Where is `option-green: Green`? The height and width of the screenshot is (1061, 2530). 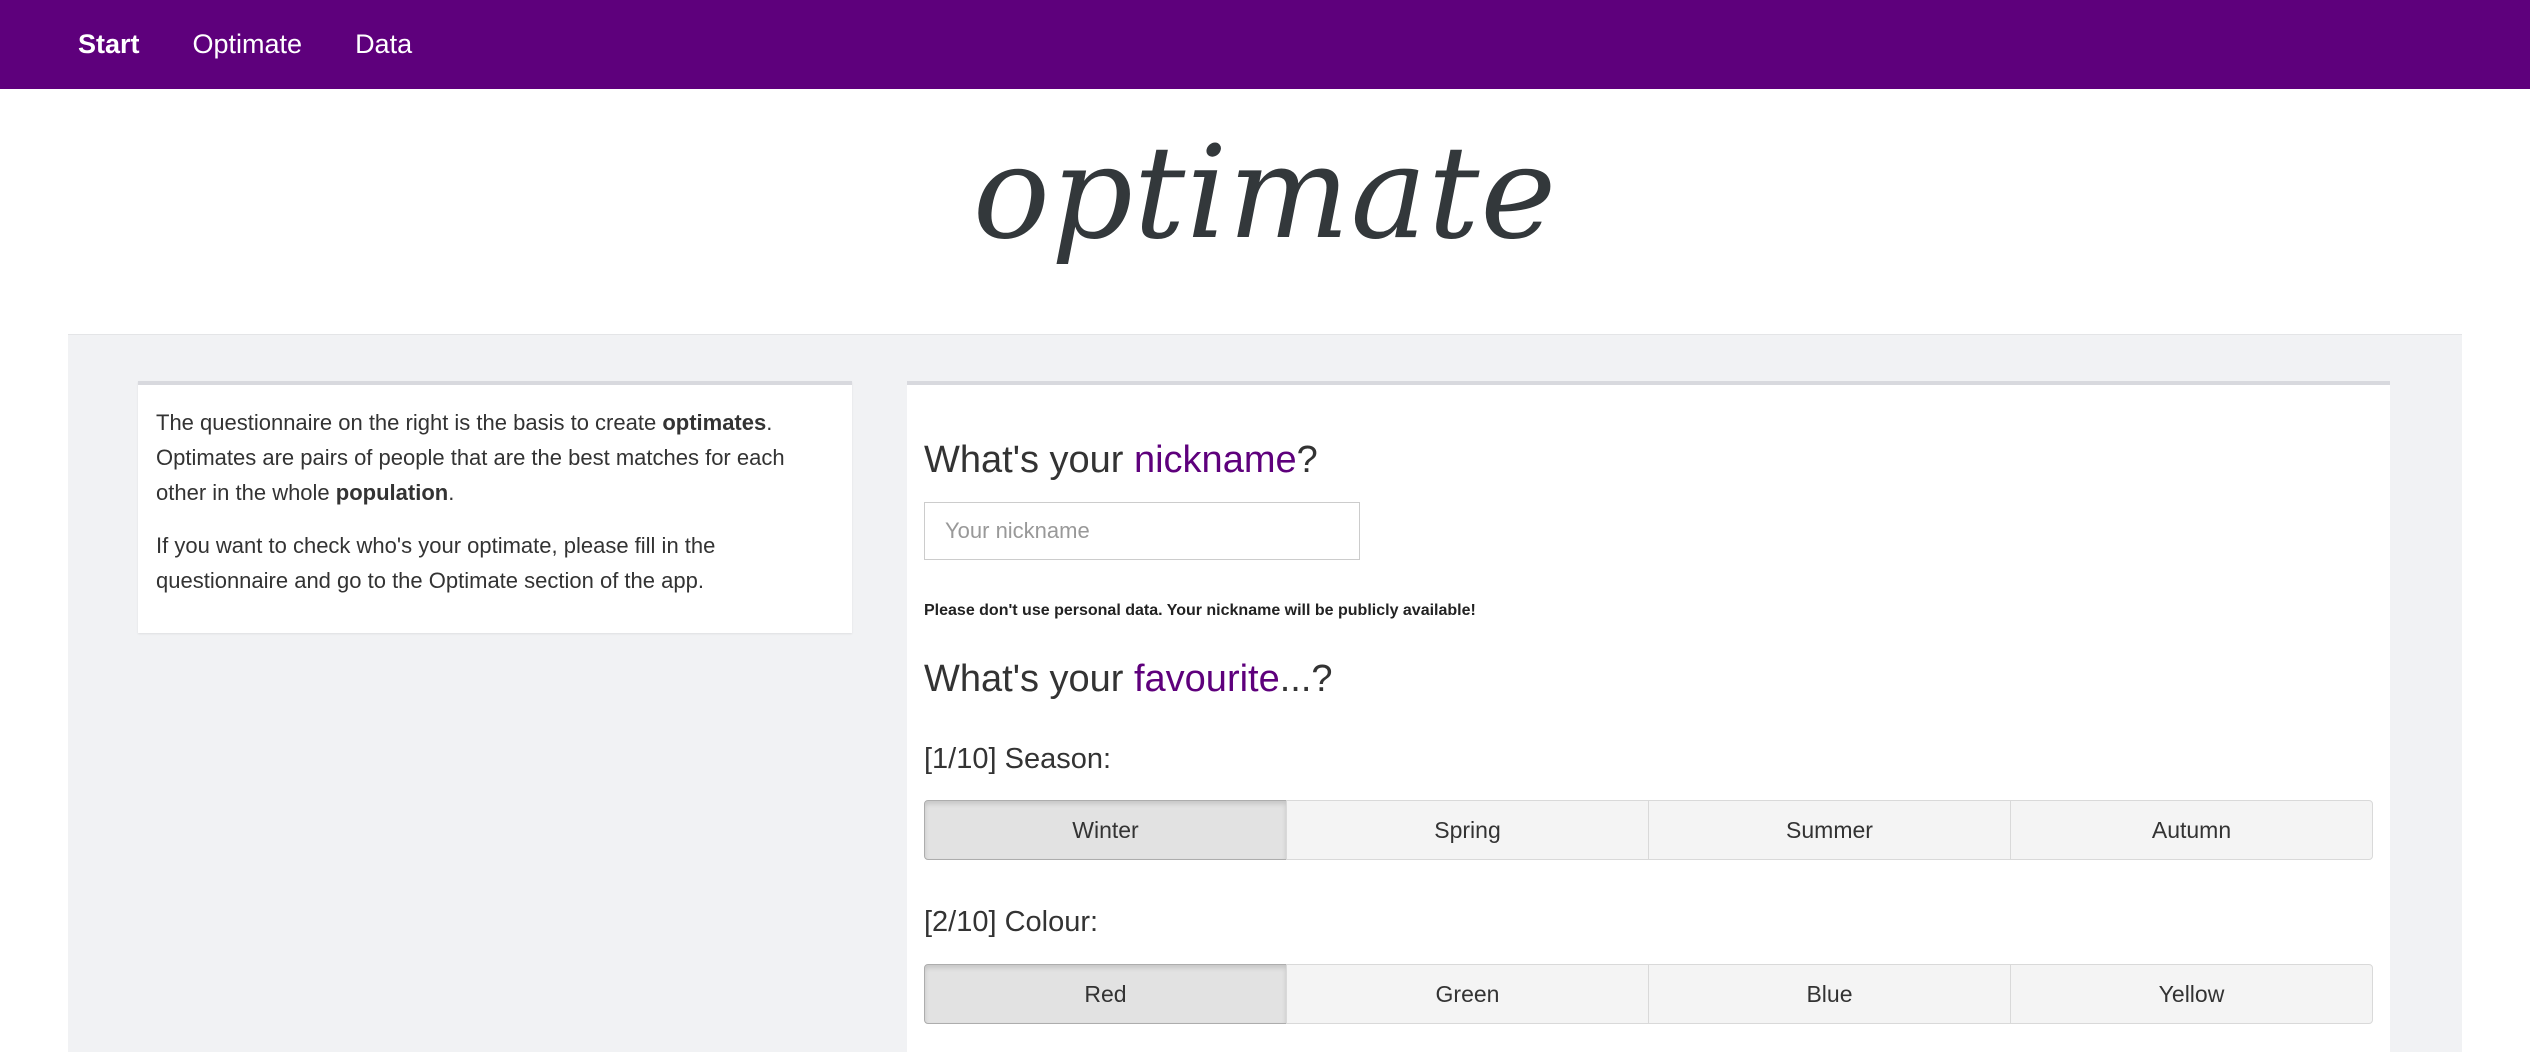
option-green: Green is located at coordinates (1467, 994).